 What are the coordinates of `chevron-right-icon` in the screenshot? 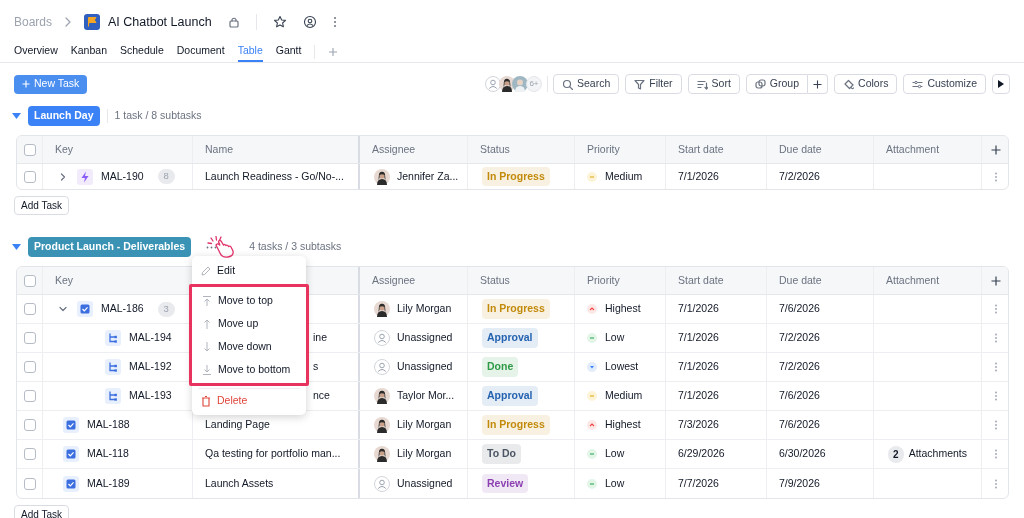 It's located at (63, 176).